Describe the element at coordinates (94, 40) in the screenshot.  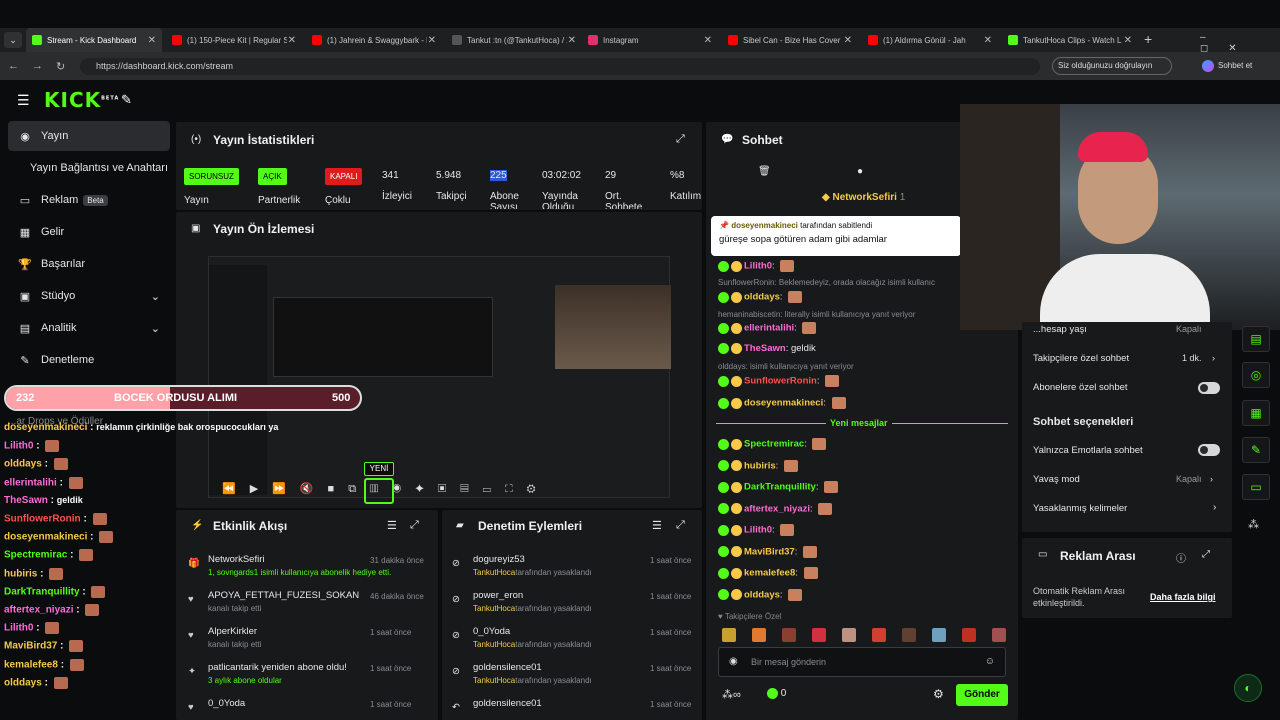
I see `browser-tab: Stream - Kick Dashboard ✕` at that location.